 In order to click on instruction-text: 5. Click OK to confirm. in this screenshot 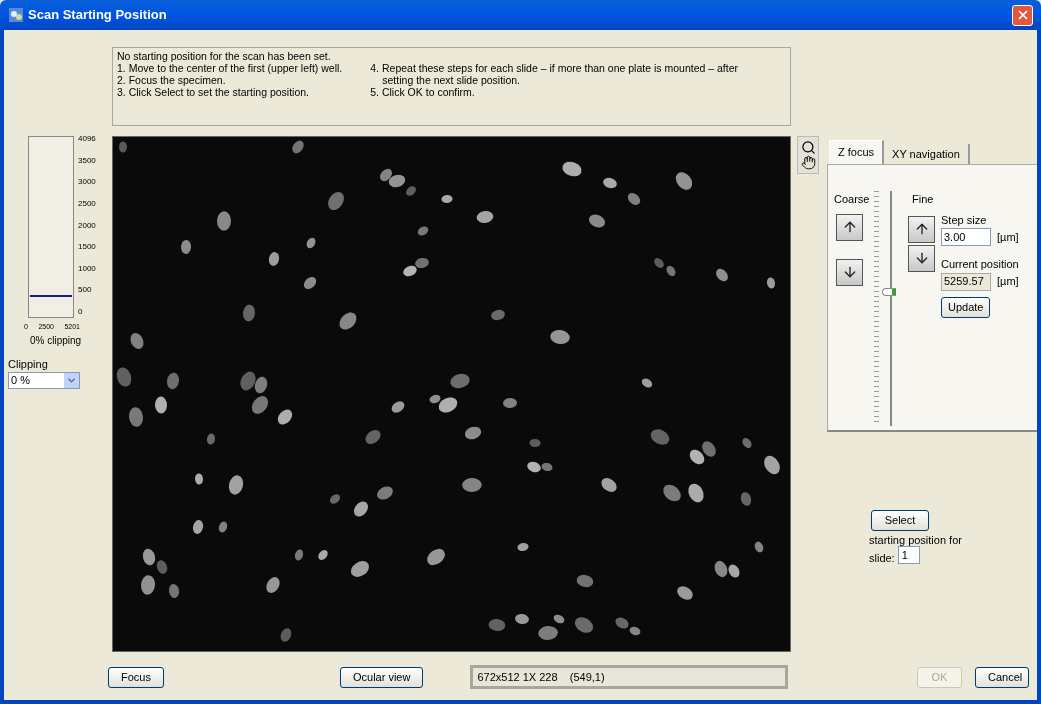, I will do `click(423, 92)`.